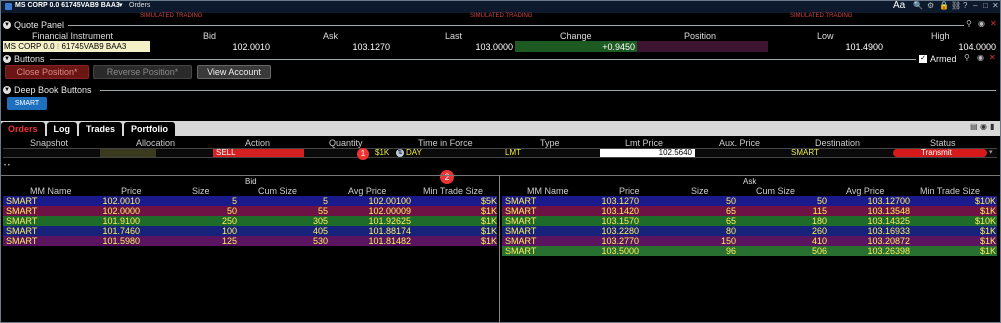 This screenshot has width=1001, height=323. I want to click on change-cell: +0.9450, so click(576, 46).